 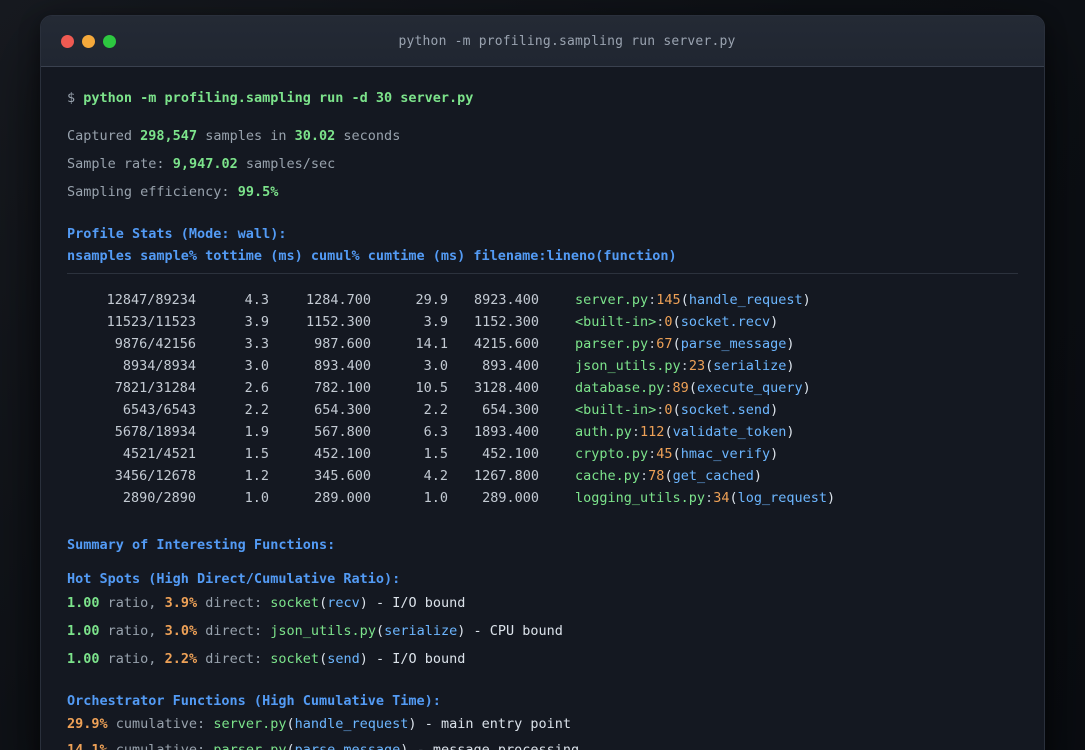 I want to click on cumul-pct-cell: 4.2, so click(x=435, y=476).